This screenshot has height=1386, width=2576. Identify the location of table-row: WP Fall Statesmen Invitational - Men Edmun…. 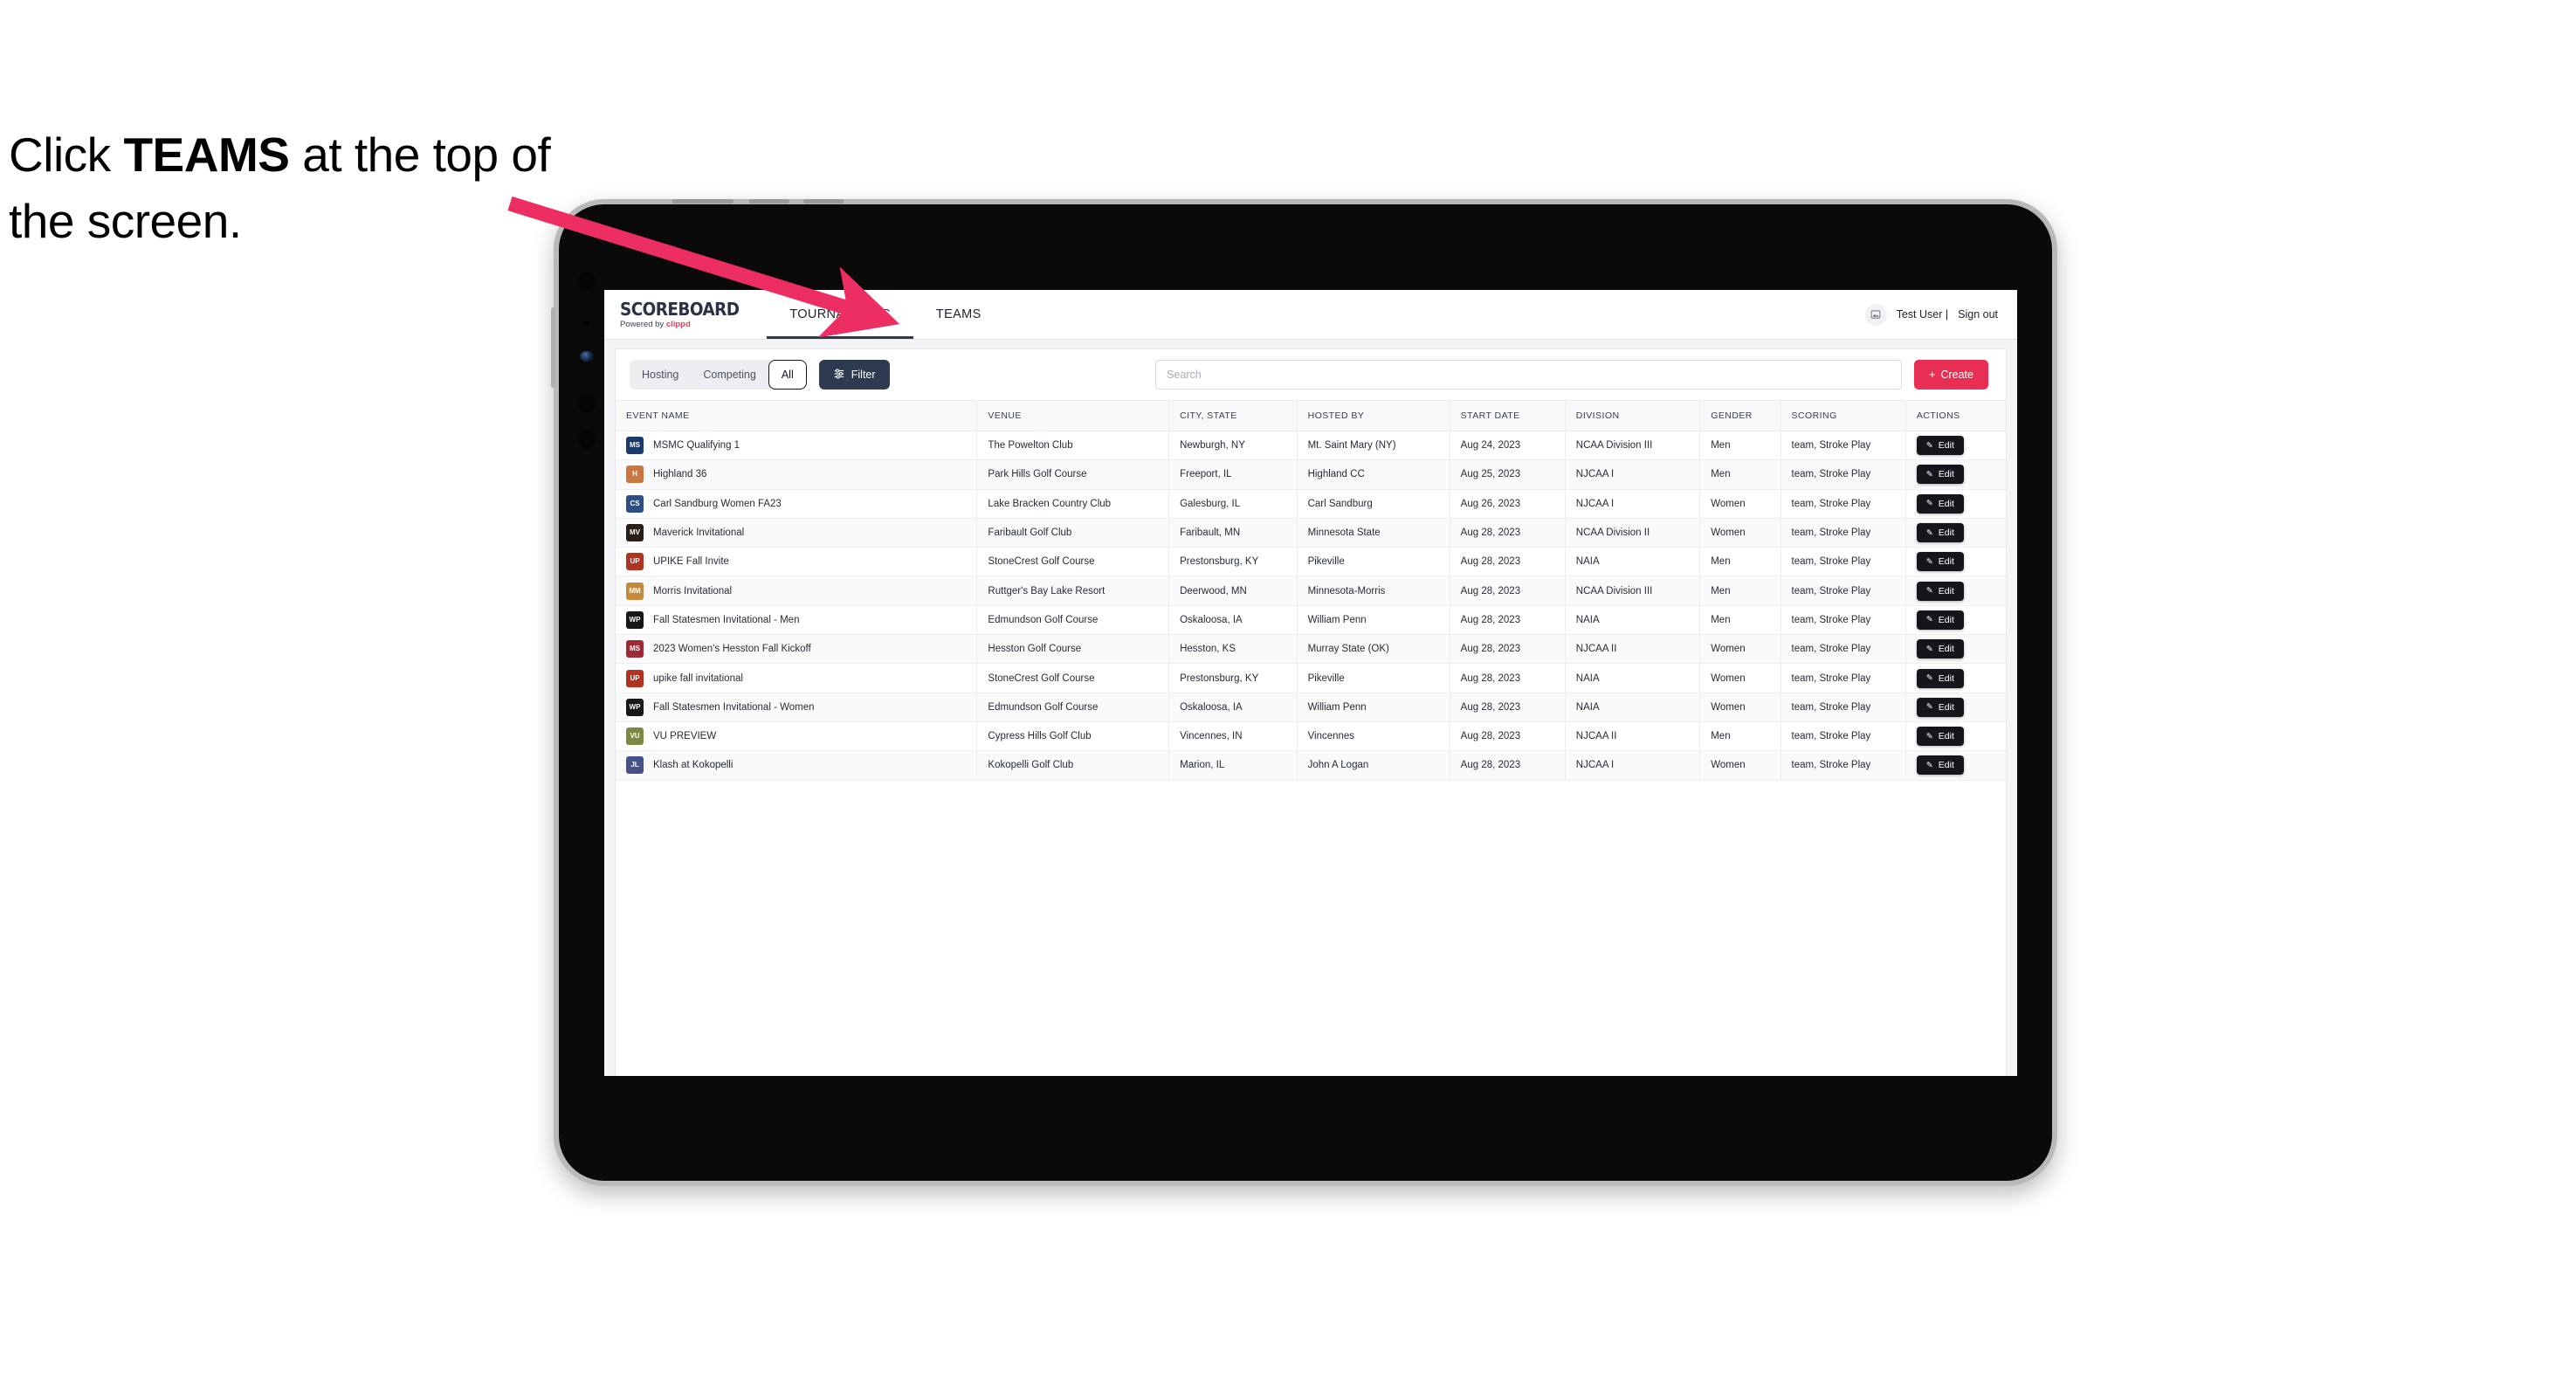
(1311, 620).